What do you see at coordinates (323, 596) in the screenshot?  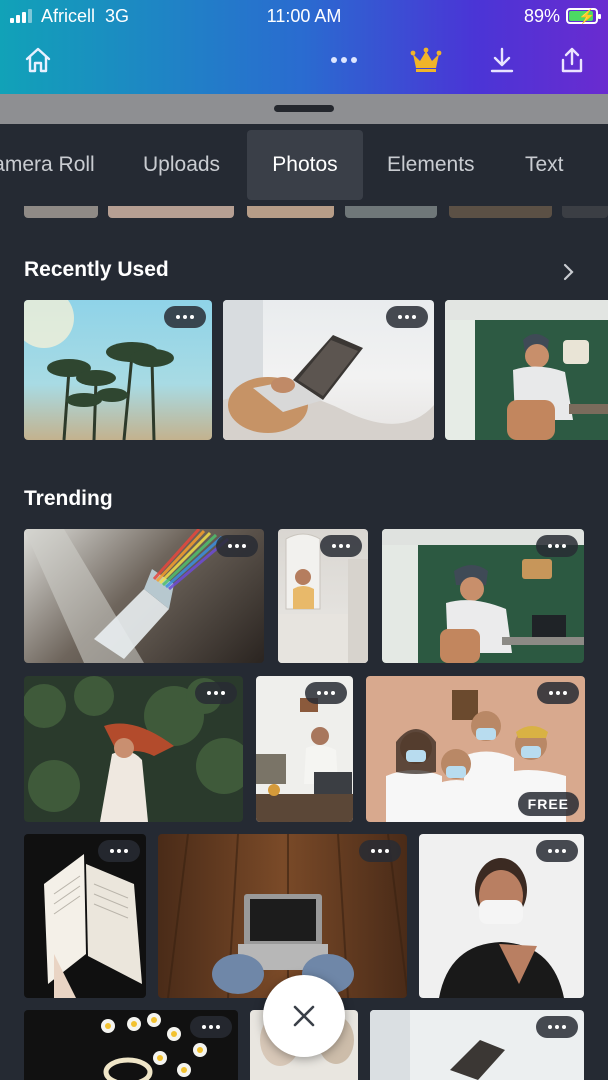 I see `photo-woman-mirror` at bounding box center [323, 596].